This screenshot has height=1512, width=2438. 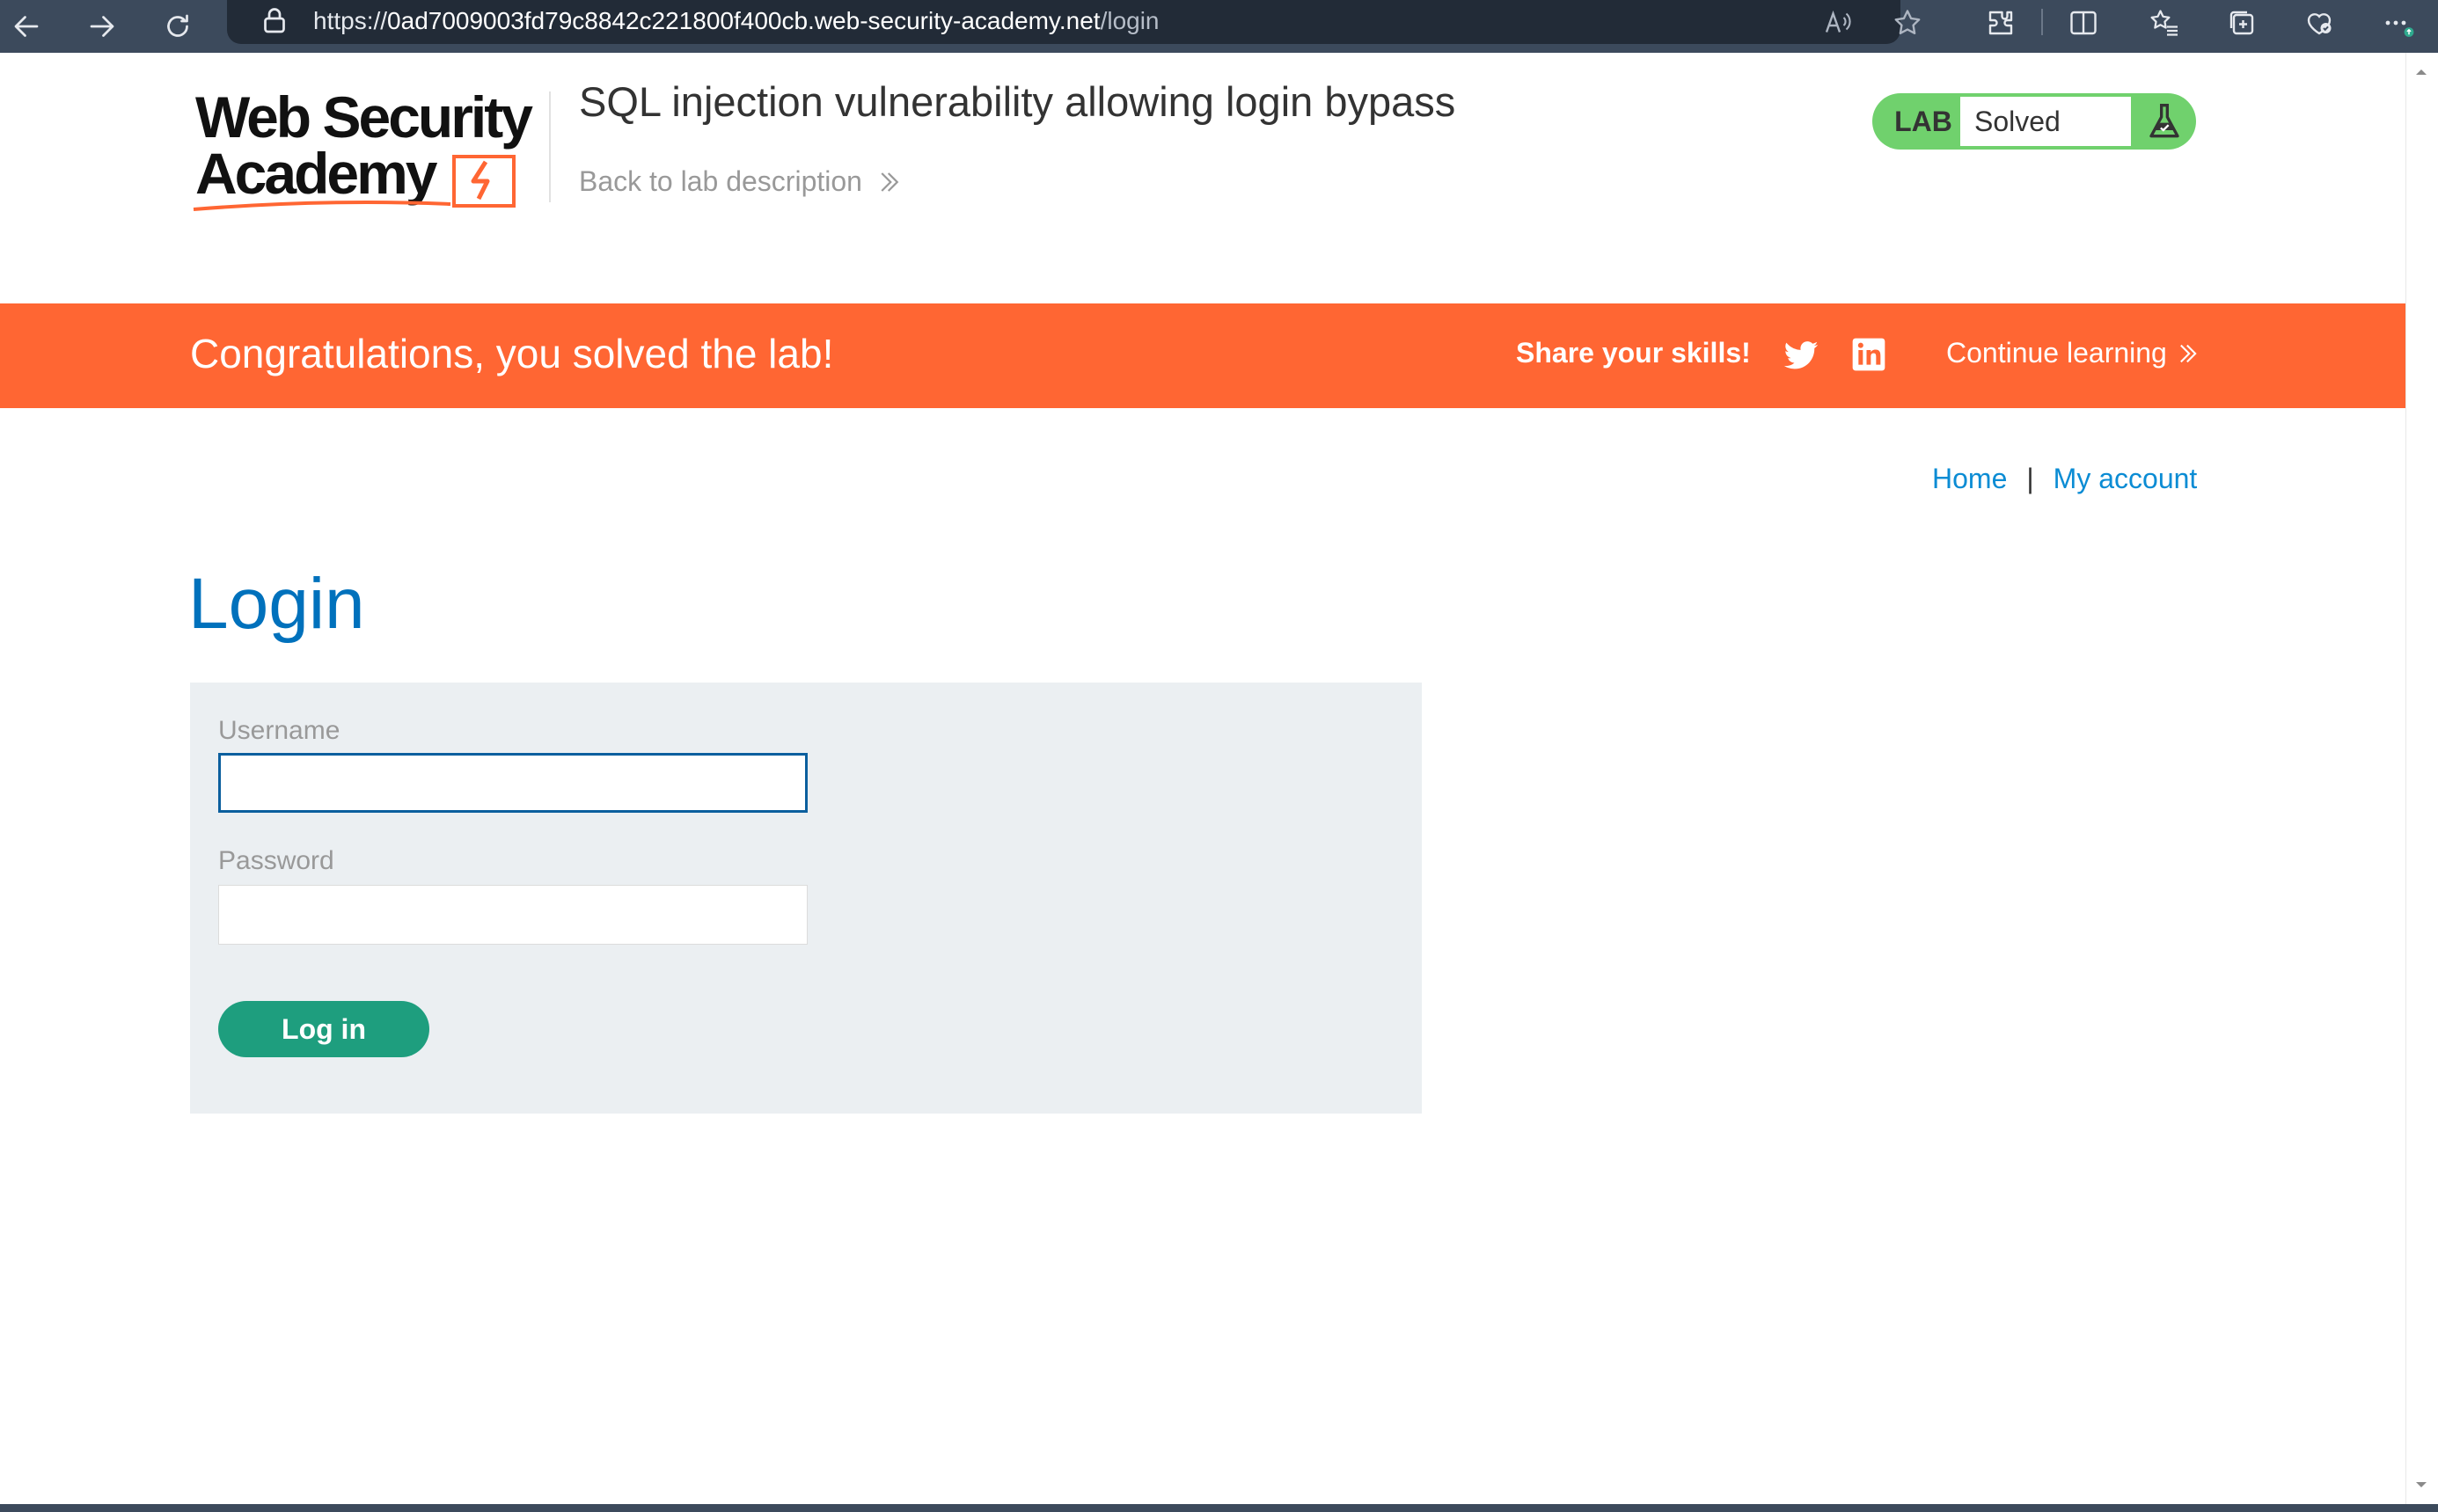 I want to click on url-prefix: https://, so click(x=350, y=20).